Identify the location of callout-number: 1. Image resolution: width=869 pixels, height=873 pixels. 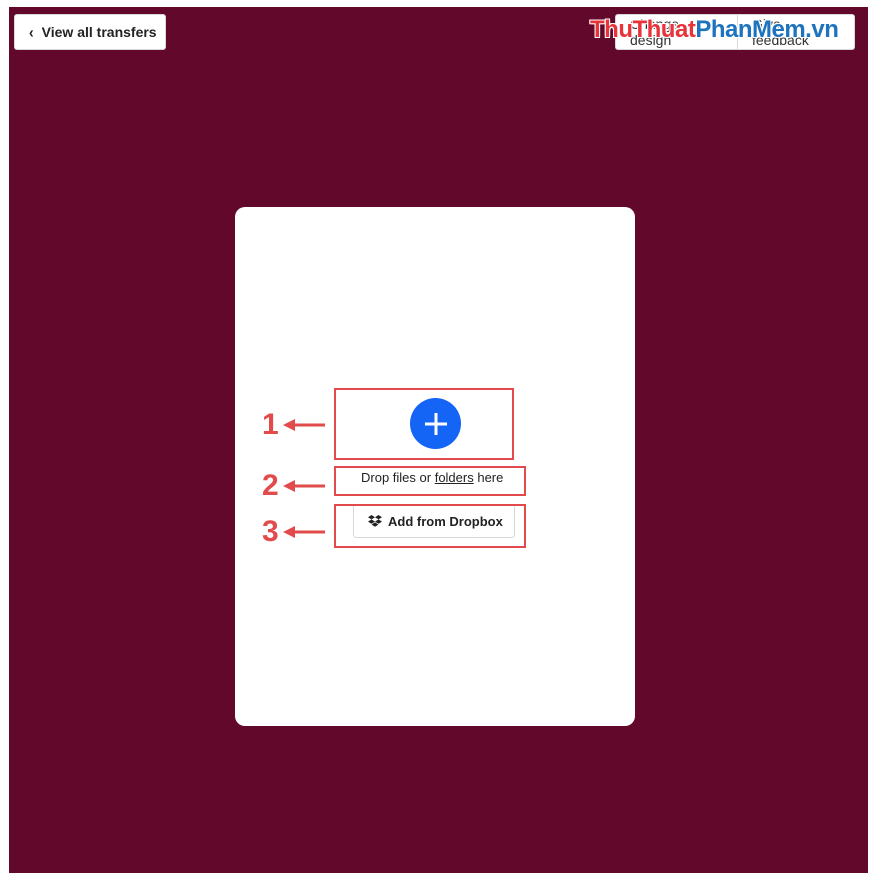
(270, 424).